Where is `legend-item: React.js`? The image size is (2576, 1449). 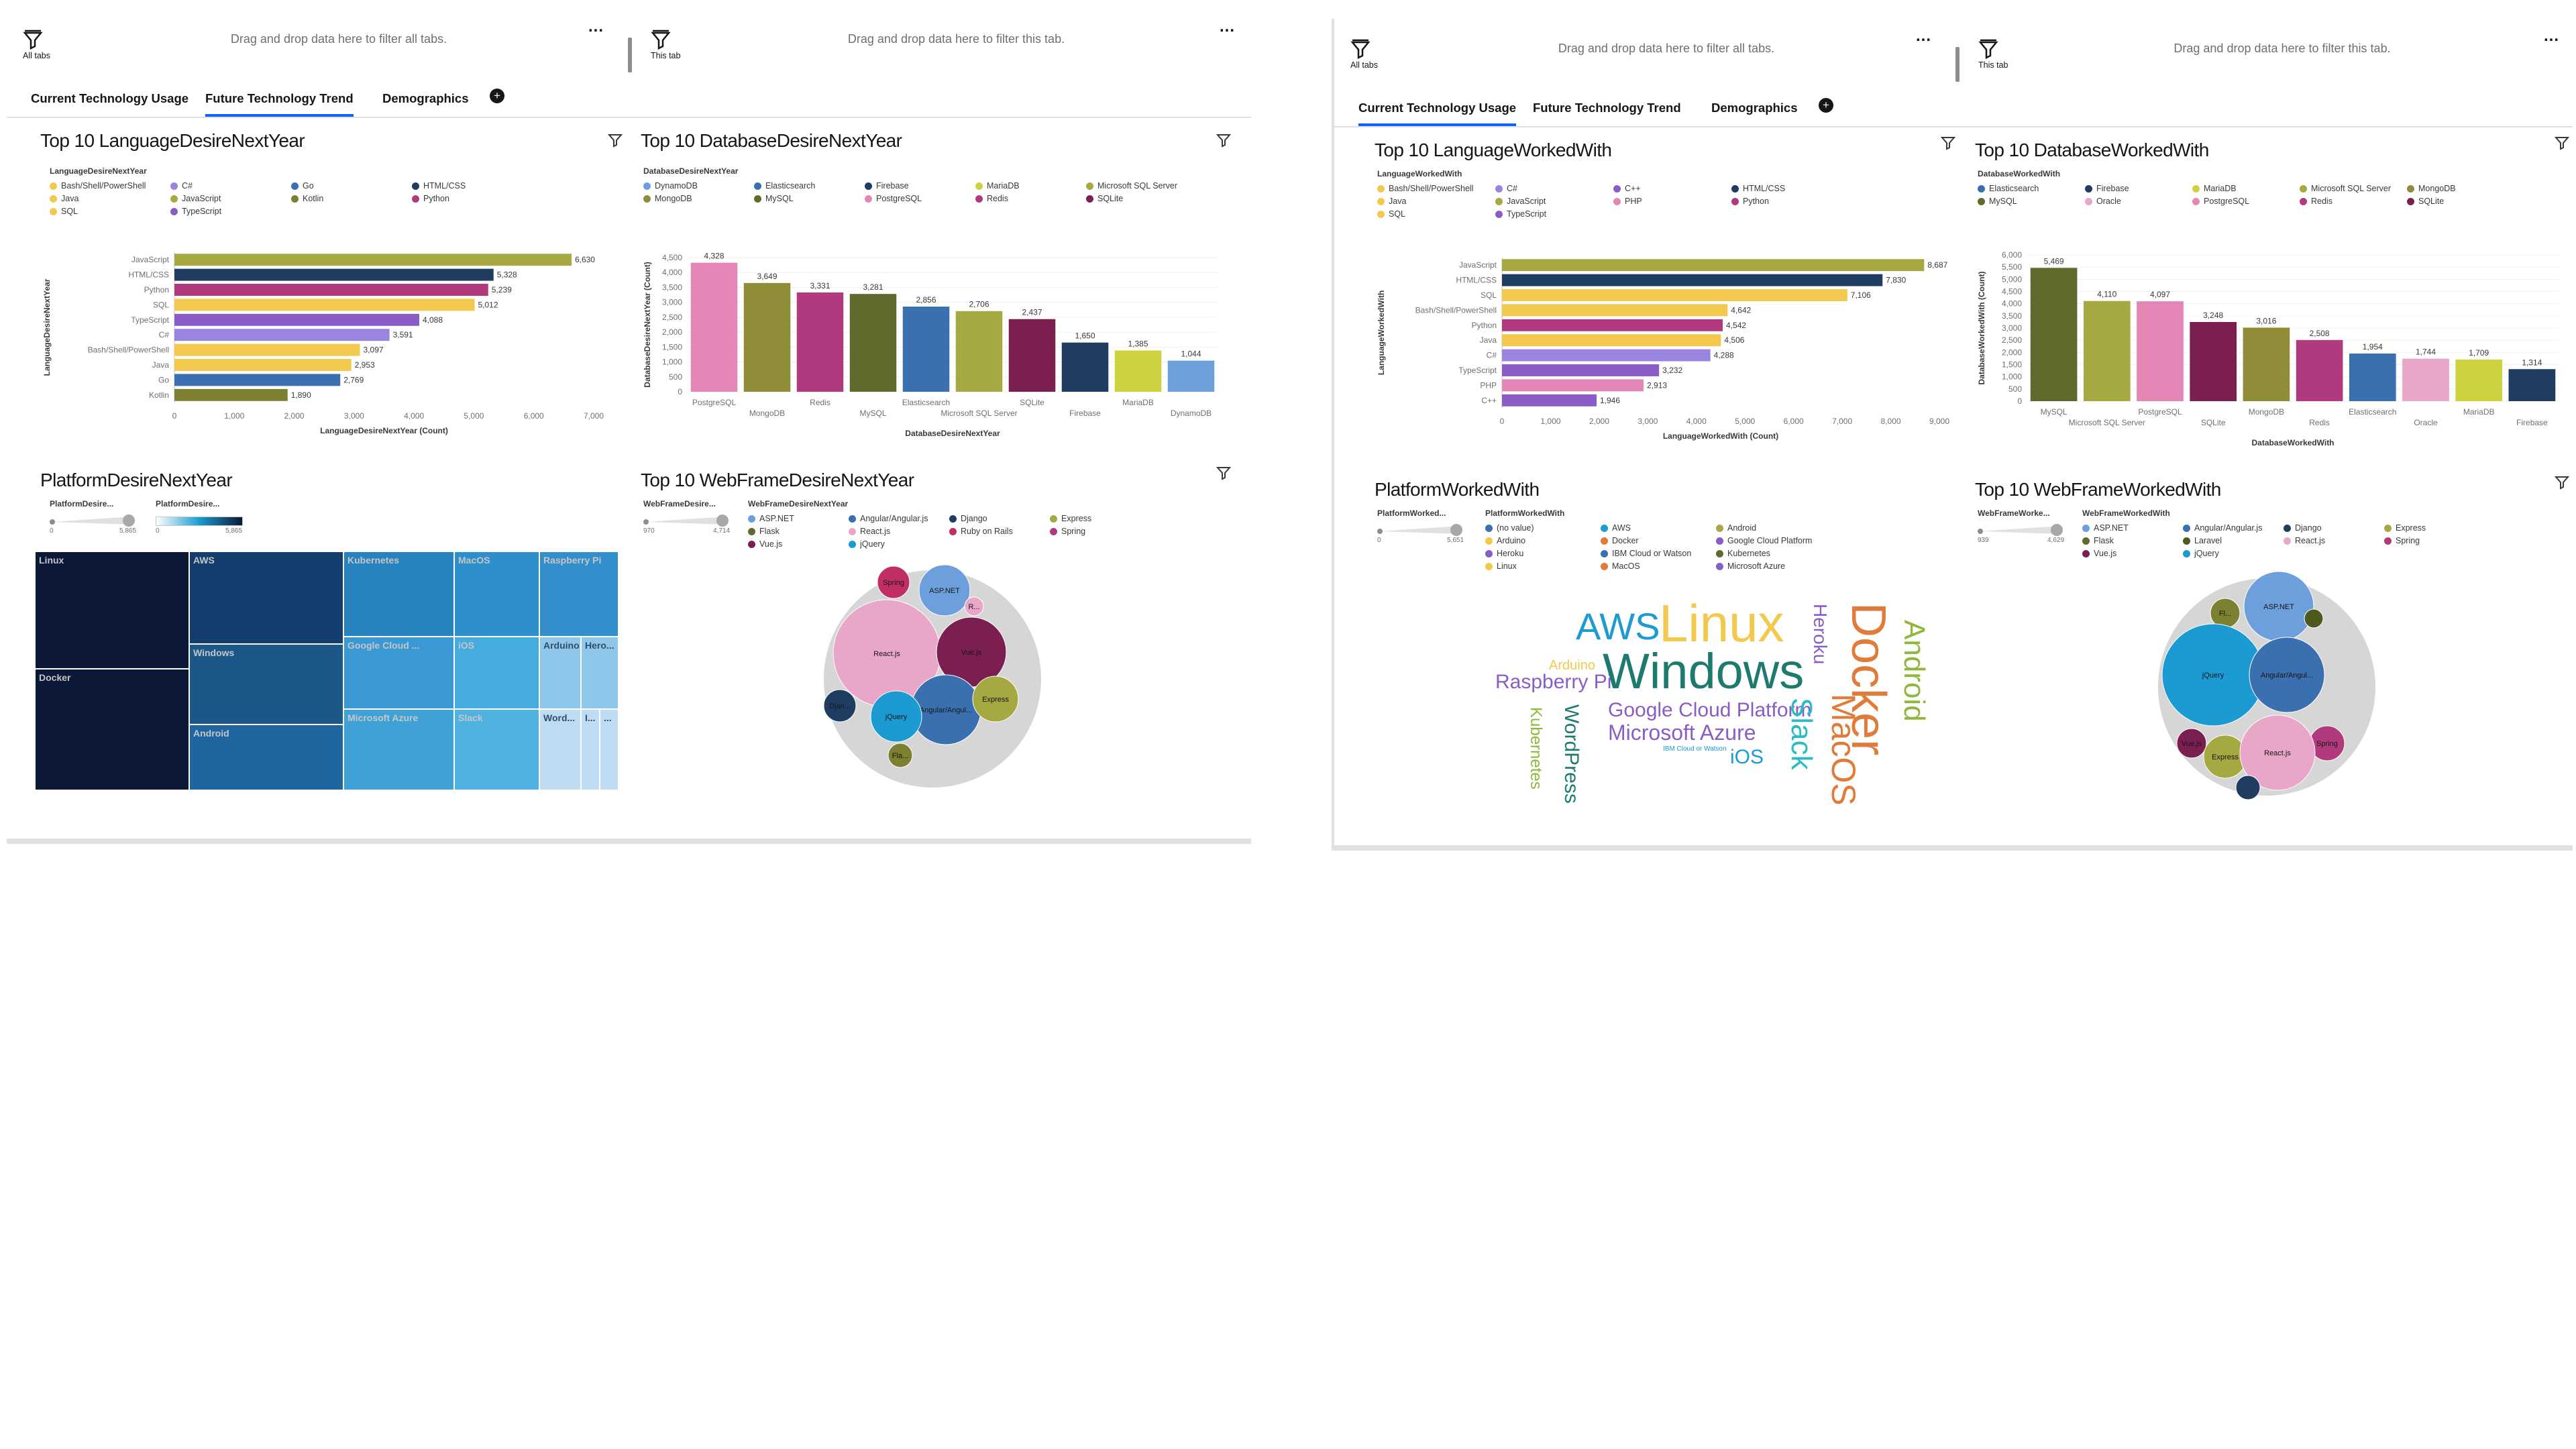
legend-item: React.js is located at coordinates (2334, 540).